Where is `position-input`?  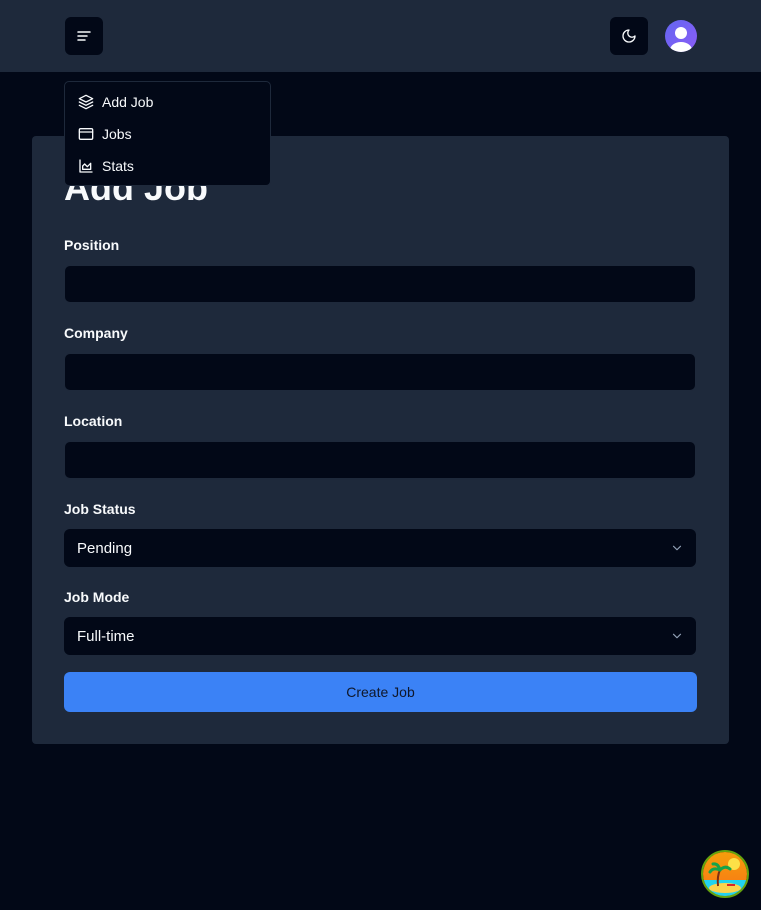 position-input is located at coordinates (380, 284).